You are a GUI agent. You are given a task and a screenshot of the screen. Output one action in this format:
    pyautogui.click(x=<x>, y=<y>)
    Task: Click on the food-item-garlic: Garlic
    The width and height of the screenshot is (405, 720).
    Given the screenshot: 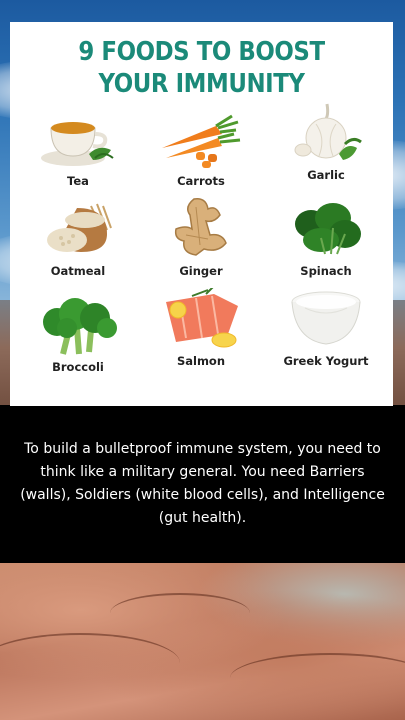 What is the action you would take?
    pyautogui.click(x=326, y=142)
    